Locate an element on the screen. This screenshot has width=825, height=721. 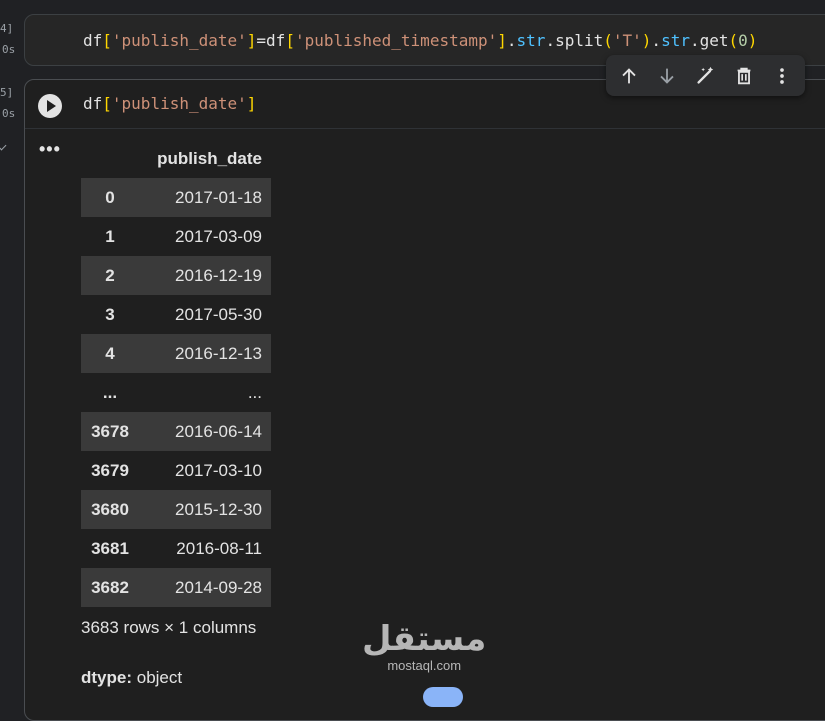
row-index: 3 is located at coordinates (110, 314).